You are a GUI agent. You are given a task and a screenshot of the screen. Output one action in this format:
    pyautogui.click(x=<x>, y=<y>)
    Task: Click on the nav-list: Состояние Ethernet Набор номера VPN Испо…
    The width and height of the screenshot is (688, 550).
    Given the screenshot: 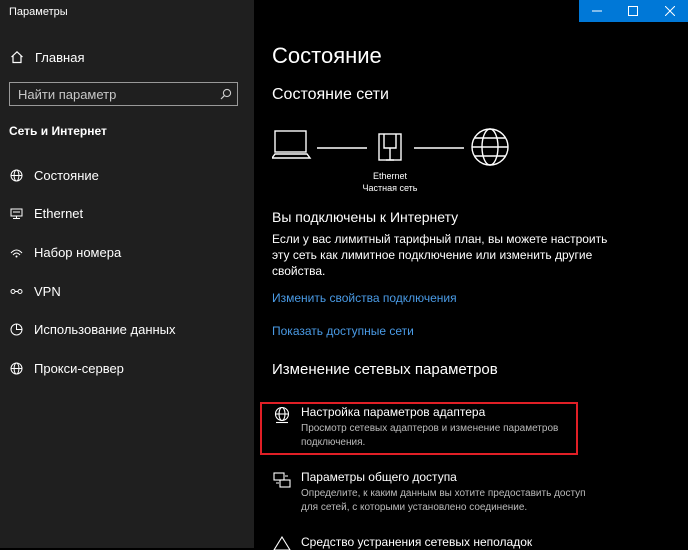 What is the action you would take?
    pyautogui.click(x=129, y=272)
    